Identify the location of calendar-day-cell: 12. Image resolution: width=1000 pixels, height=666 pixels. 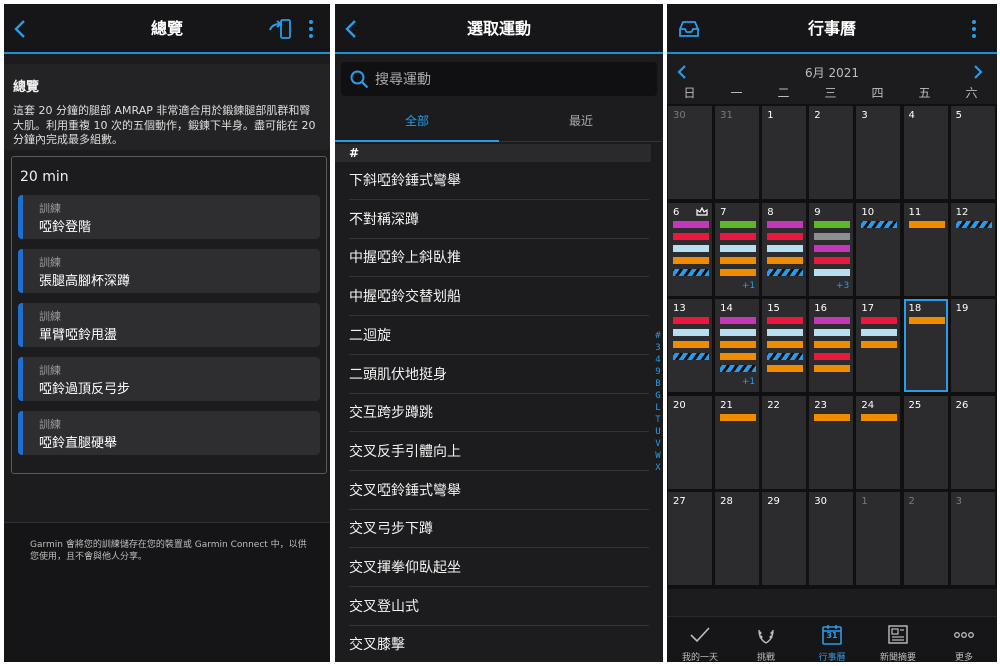
(972, 249).